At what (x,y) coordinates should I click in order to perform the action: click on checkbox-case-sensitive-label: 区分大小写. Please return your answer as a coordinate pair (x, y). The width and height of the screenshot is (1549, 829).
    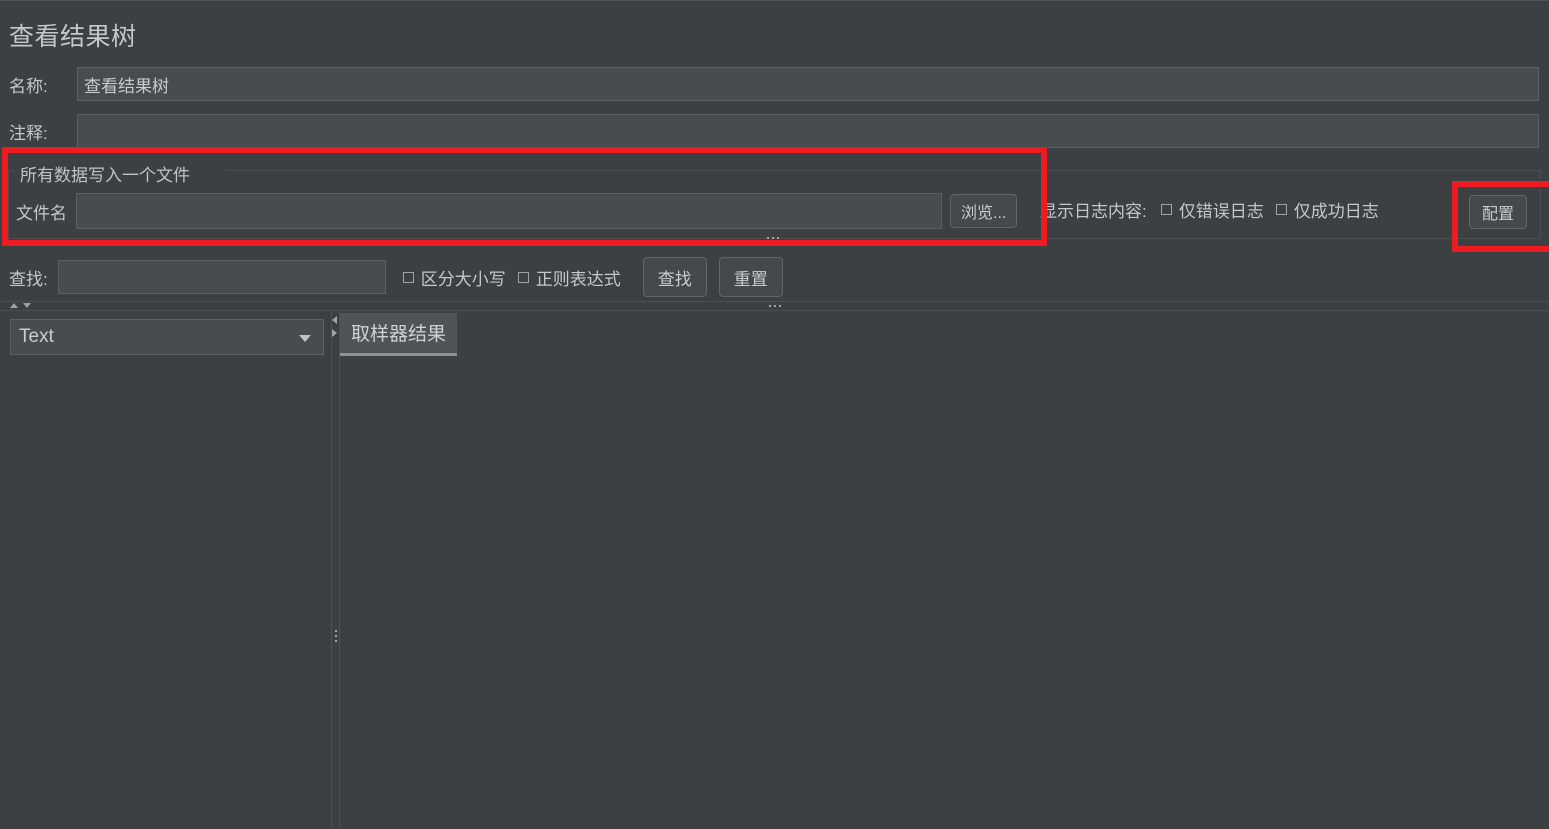
    Looking at the image, I should click on (463, 279).